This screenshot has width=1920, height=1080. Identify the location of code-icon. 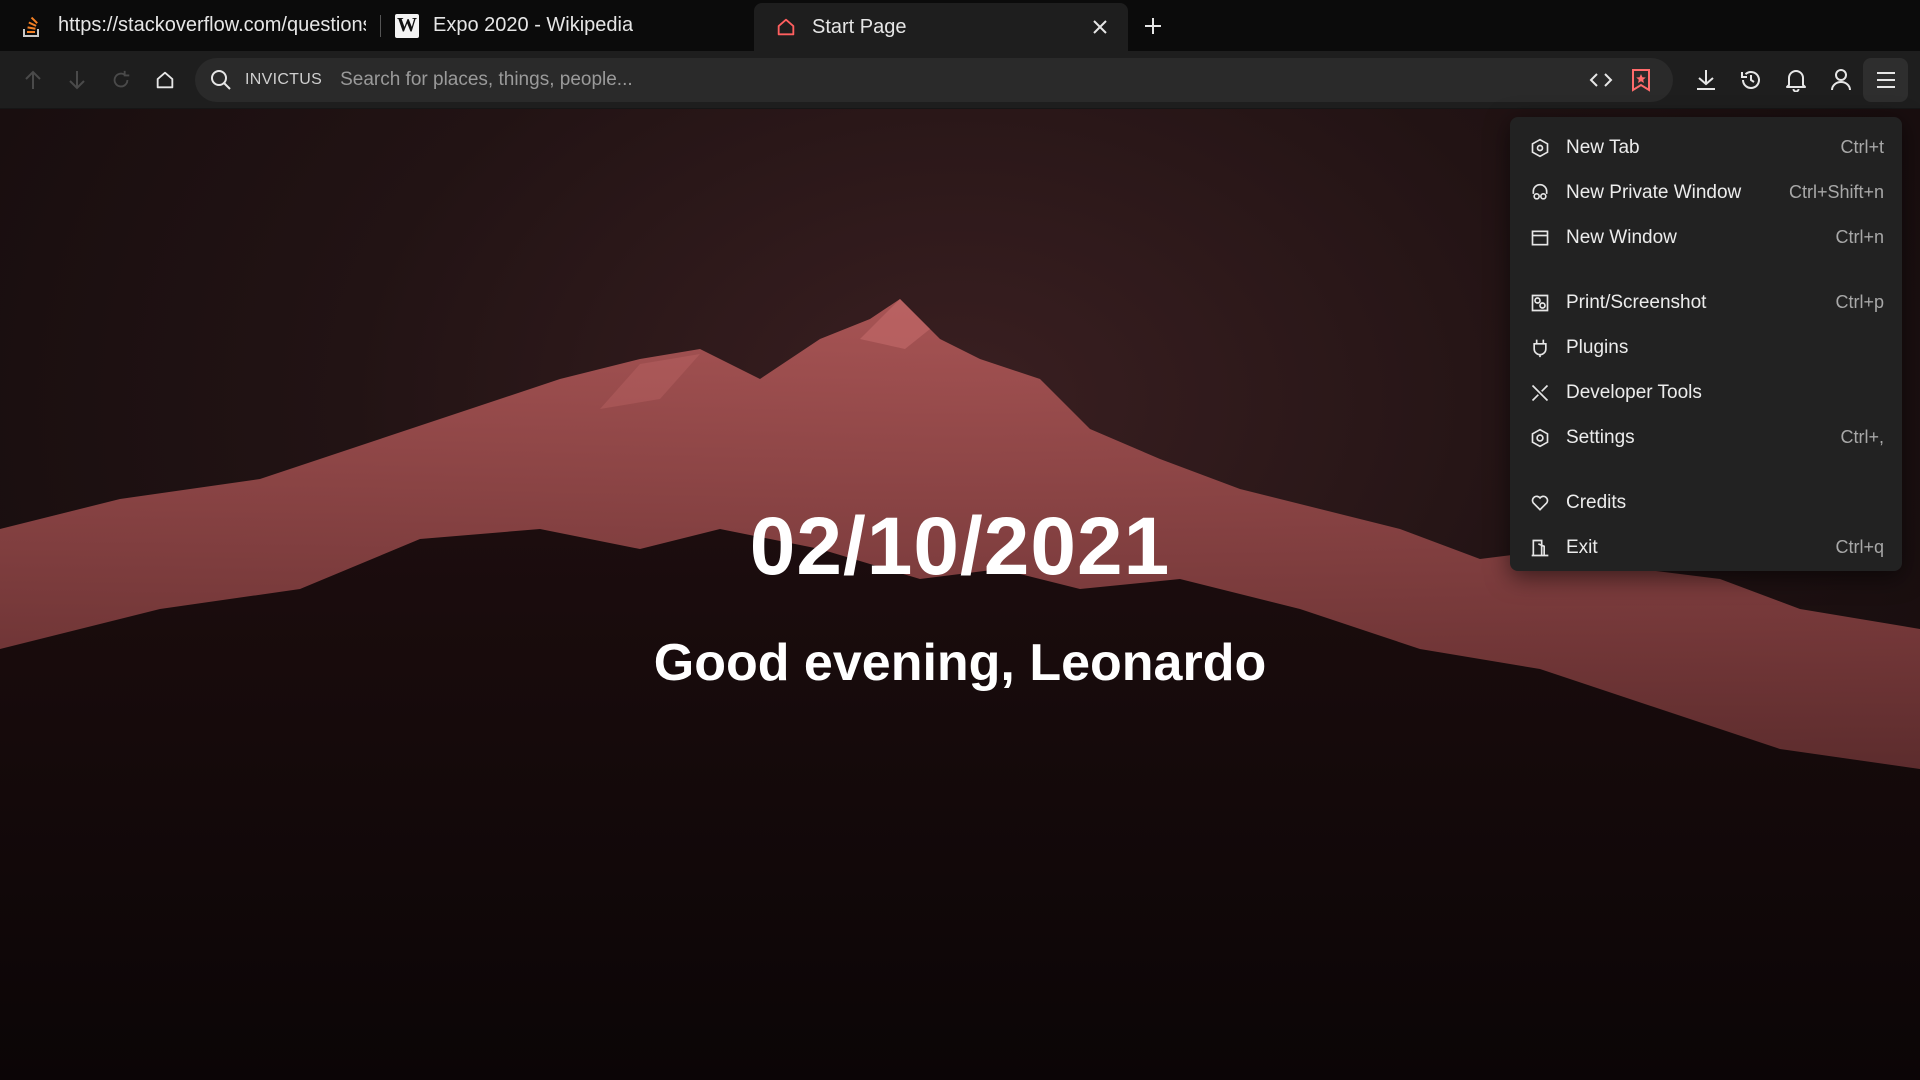
(1601, 79).